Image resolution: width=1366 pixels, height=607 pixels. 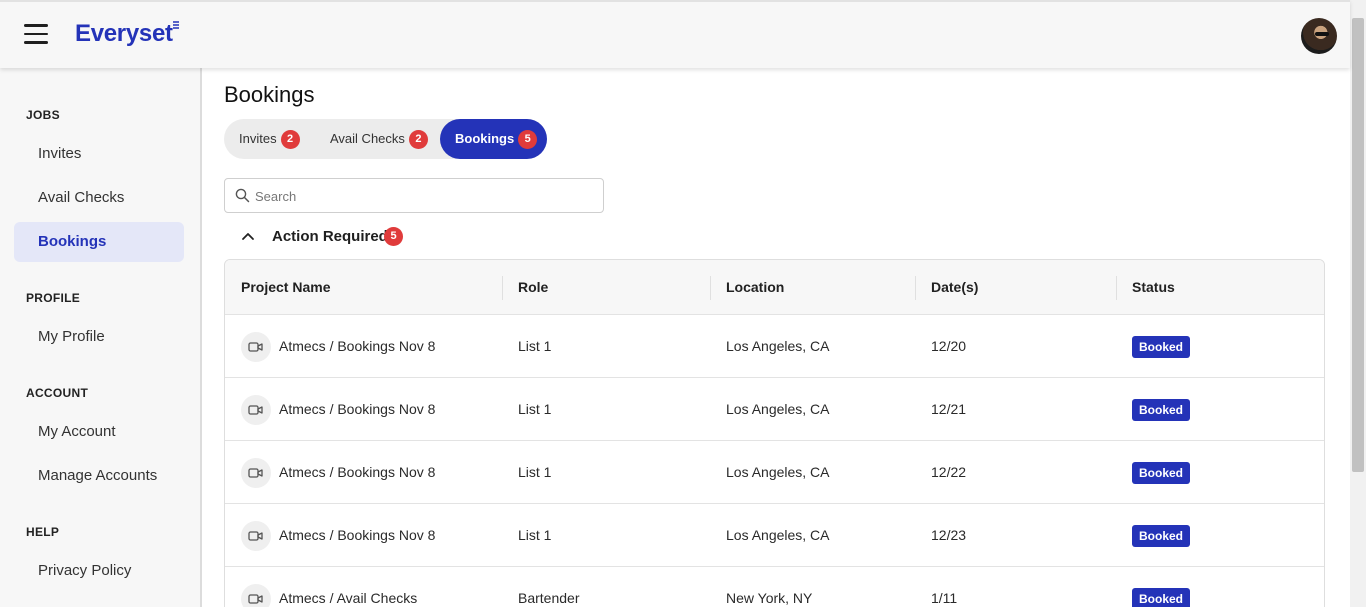 I want to click on tab-bookings-label: Bookings, so click(x=485, y=138).